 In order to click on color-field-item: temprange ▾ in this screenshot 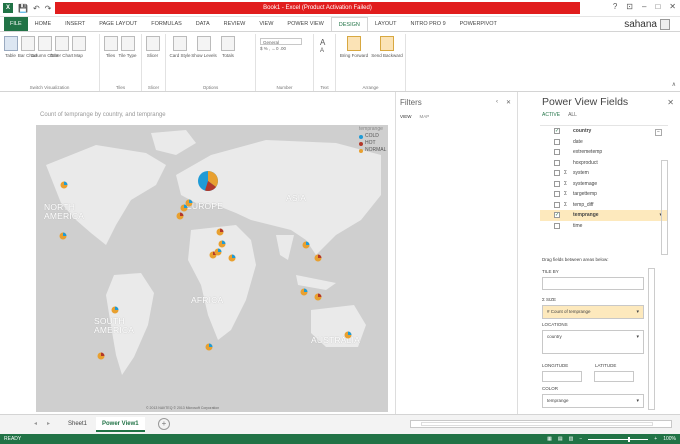, I will do `click(593, 401)`.